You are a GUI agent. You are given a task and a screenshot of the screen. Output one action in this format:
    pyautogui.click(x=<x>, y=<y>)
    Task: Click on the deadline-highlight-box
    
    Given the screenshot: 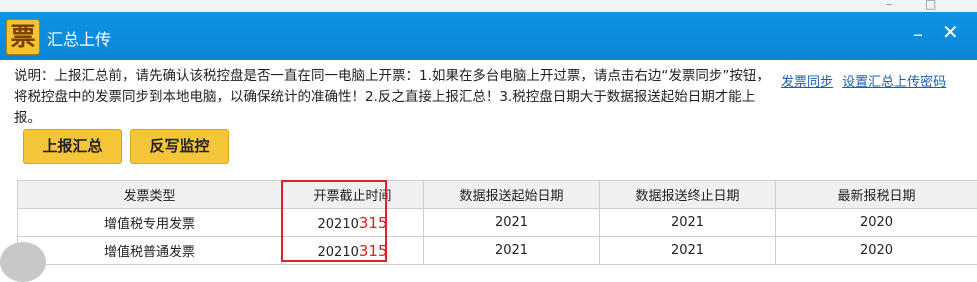 What is the action you would take?
    pyautogui.click(x=334, y=221)
    